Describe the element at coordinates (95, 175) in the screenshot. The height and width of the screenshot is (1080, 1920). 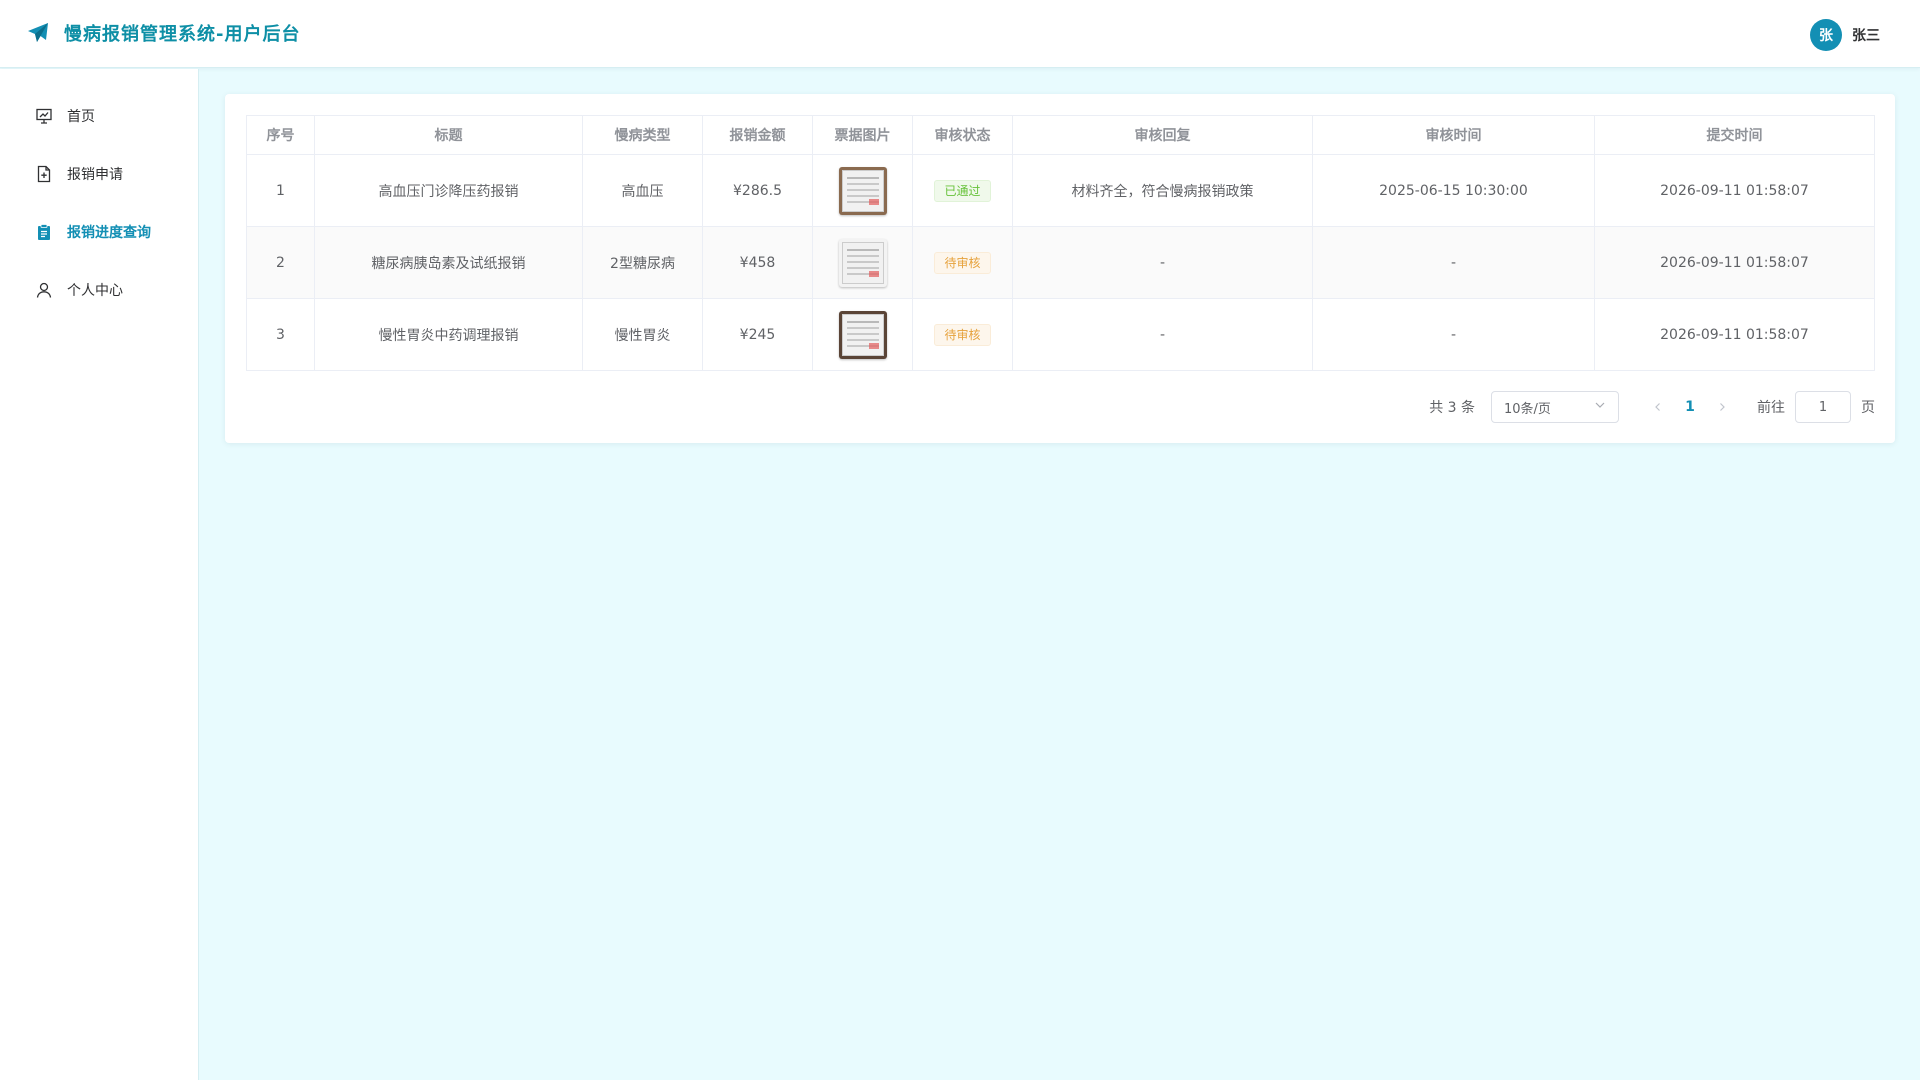
I see `sidebar-item-label: 报销申请` at that location.